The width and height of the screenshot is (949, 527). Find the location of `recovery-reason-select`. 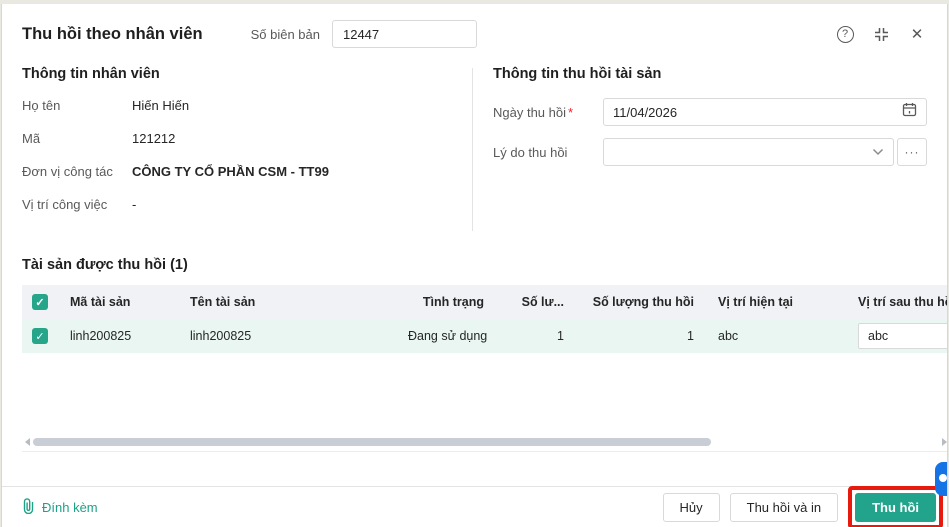

recovery-reason-select is located at coordinates (748, 152).